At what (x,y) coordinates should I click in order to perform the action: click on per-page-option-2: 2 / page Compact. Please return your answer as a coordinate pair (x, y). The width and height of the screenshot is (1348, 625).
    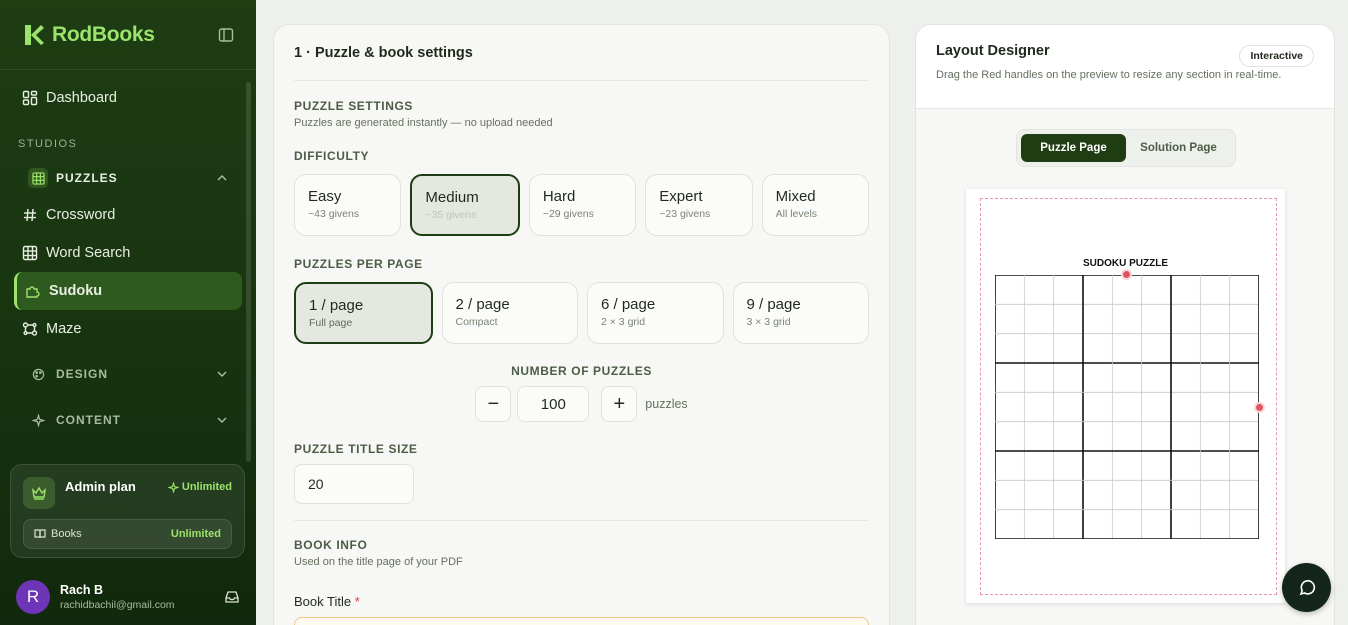
    Looking at the image, I should click on (509, 313).